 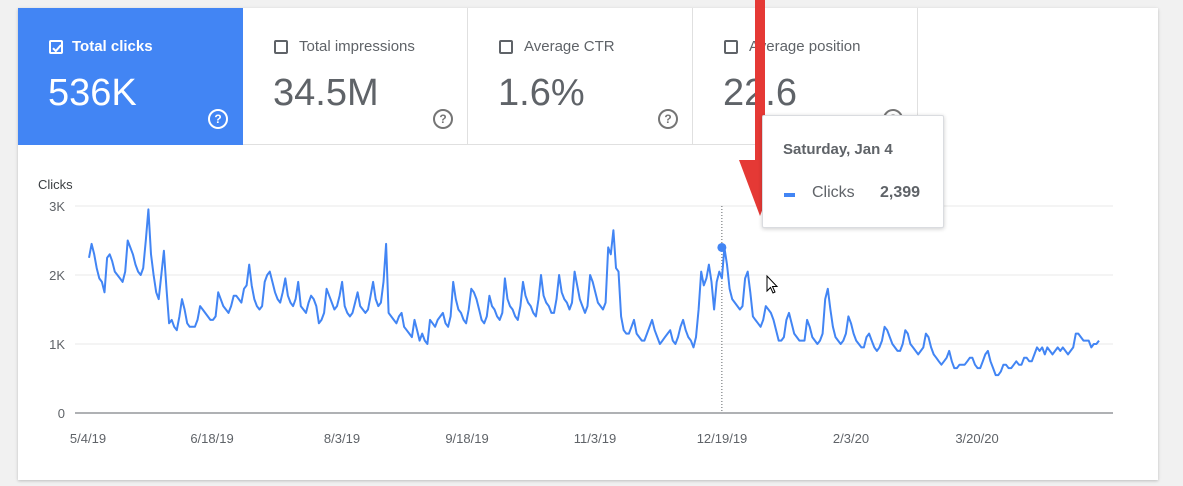 What do you see at coordinates (57, 206) in the screenshot?
I see `y-tick-label: 3K` at bounding box center [57, 206].